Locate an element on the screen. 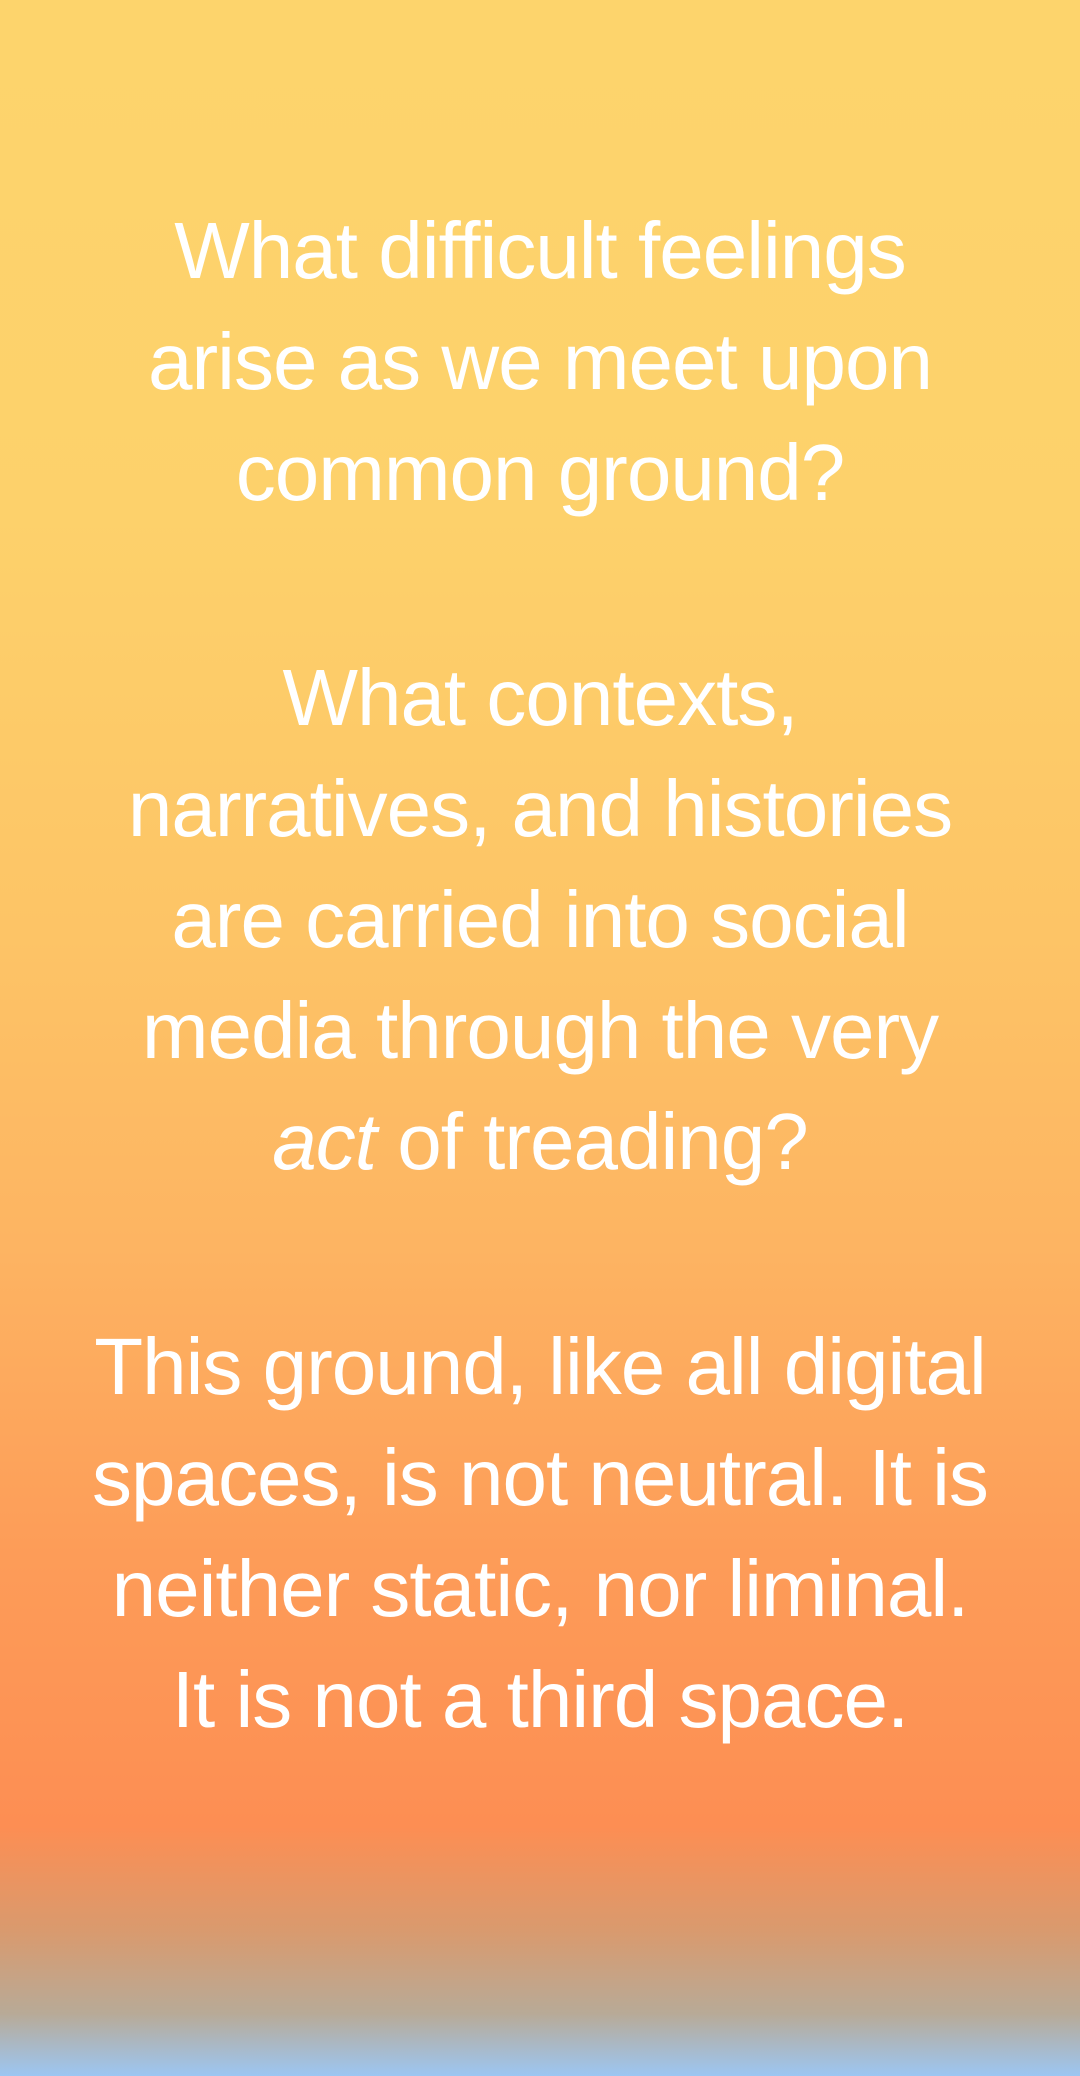 This screenshot has height=2076, width=1080. text-line: common ground? is located at coordinates (540, 472).